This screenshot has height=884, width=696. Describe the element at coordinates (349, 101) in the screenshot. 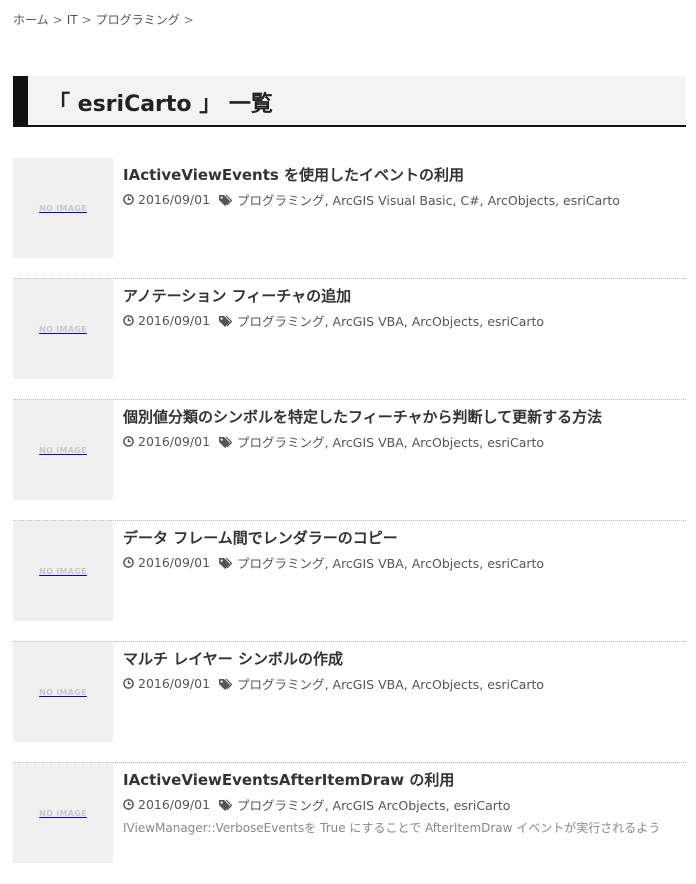

I see `page-title-bar: 「 esriCarto 」 一覧` at that location.